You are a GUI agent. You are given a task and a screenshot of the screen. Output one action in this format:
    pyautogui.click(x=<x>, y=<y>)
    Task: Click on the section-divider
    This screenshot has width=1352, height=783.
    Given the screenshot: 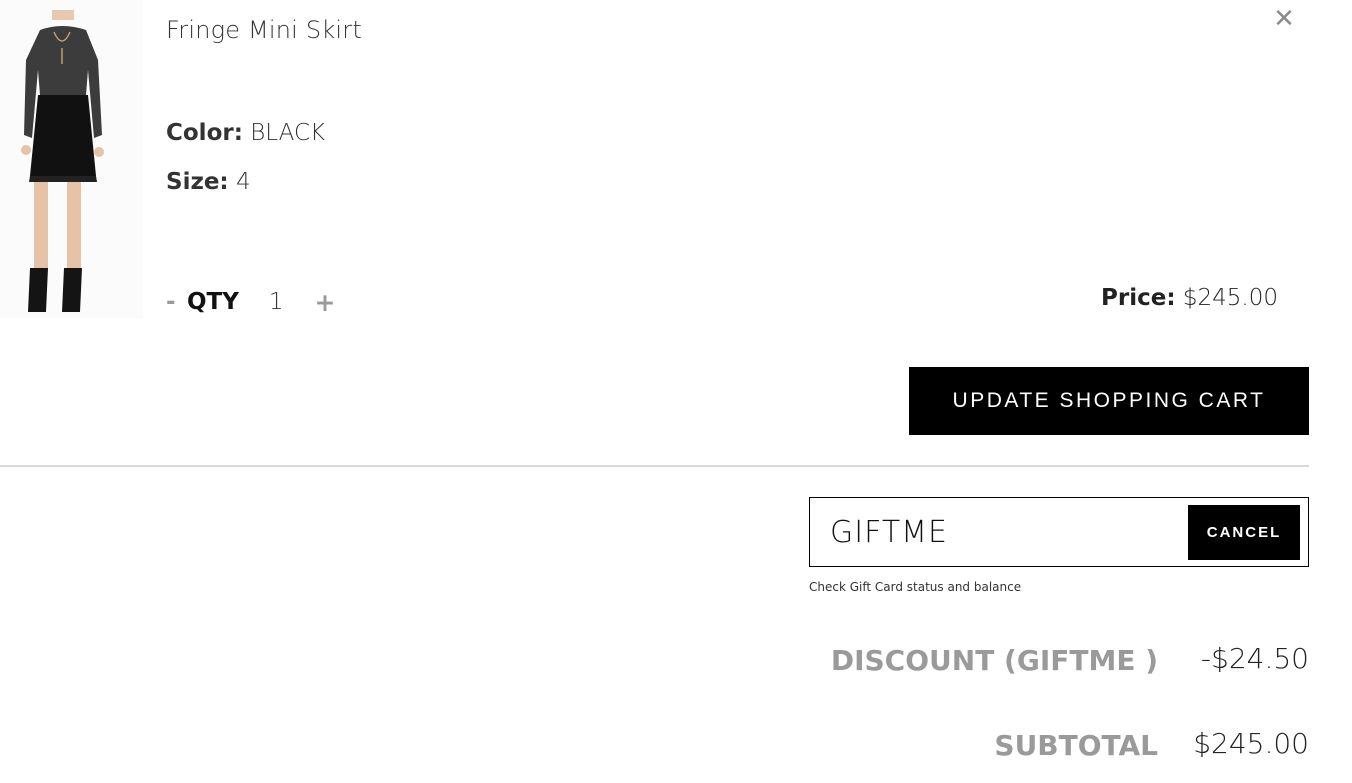 What is the action you would take?
    pyautogui.click(x=654, y=466)
    